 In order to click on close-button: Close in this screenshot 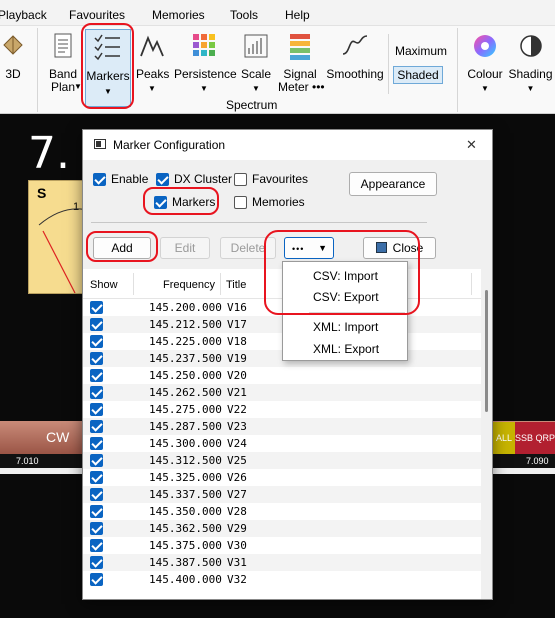, I will do `click(399, 248)`.